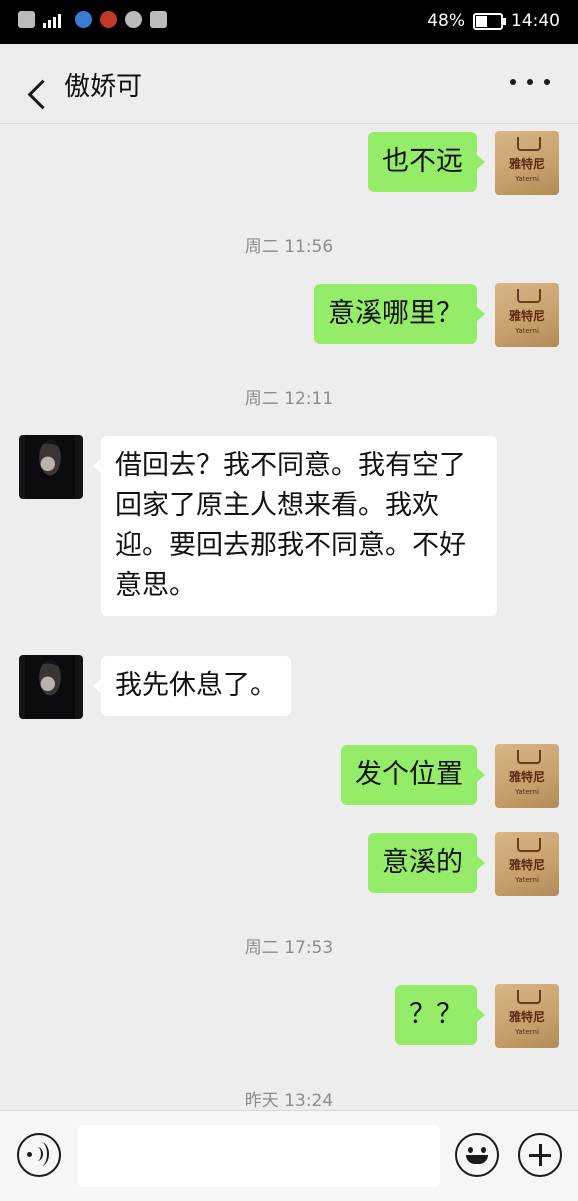 This screenshot has height=1201, width=578. Describe the element at coordinates (289, 1100) in the screenshot. I see `timestamp: 昨天 13:24` at that location.